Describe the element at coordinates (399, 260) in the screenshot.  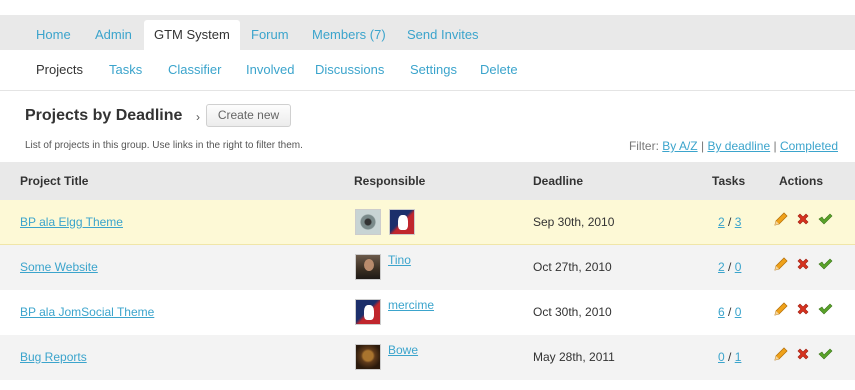
I see `responsible-user-link: Tino` at that location.